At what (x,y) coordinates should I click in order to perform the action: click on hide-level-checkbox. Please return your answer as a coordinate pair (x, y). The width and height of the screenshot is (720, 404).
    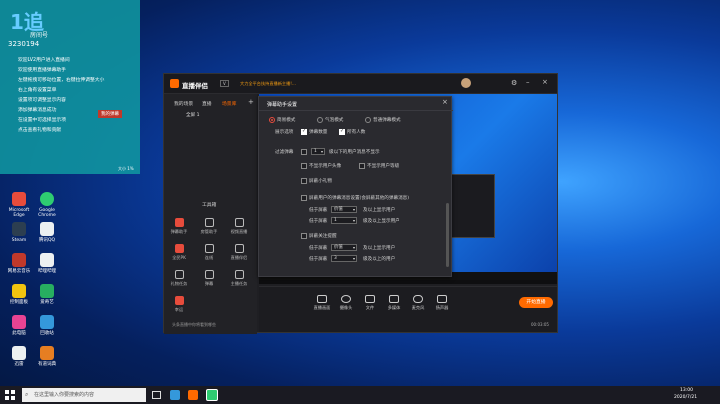
    Looking at the image, I should click on (362, 166).